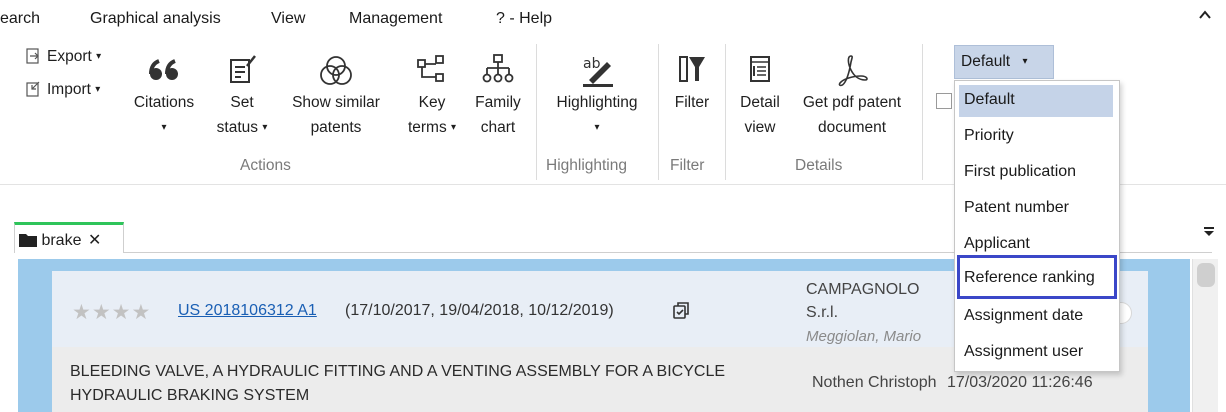 The width and height of the screenshot is (1226, 412). I want to click on venn-icon, so click(336, 70).